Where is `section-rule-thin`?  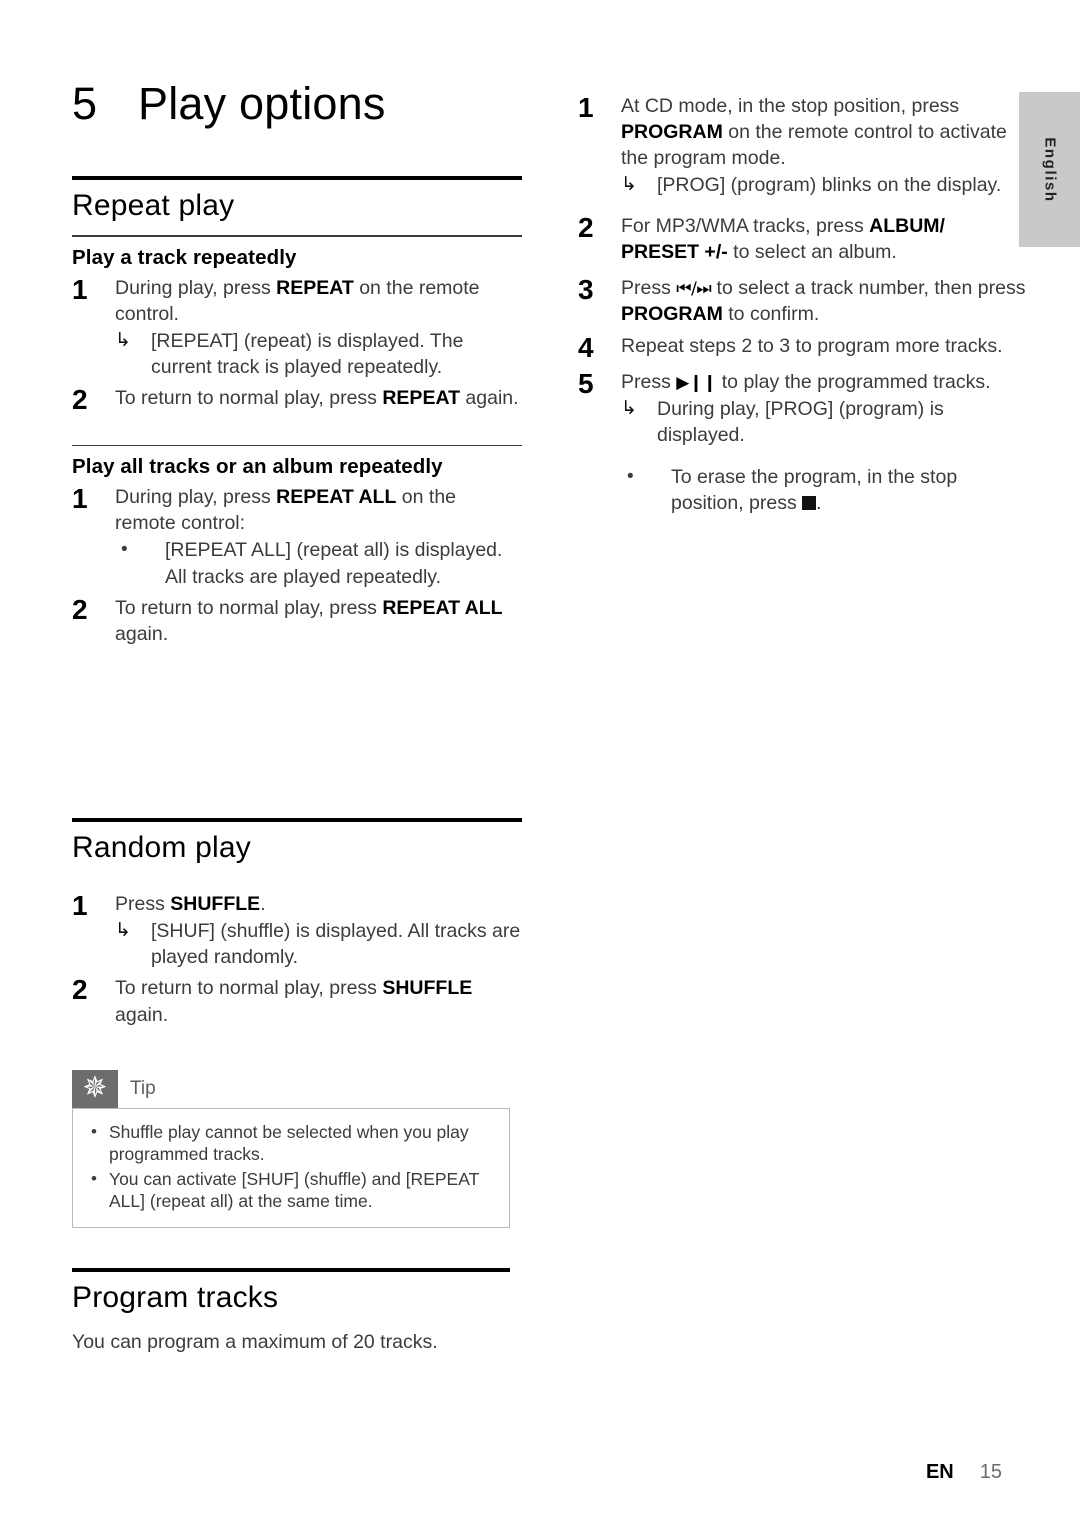 section-rule-thin is located at coordinates (297, 236).